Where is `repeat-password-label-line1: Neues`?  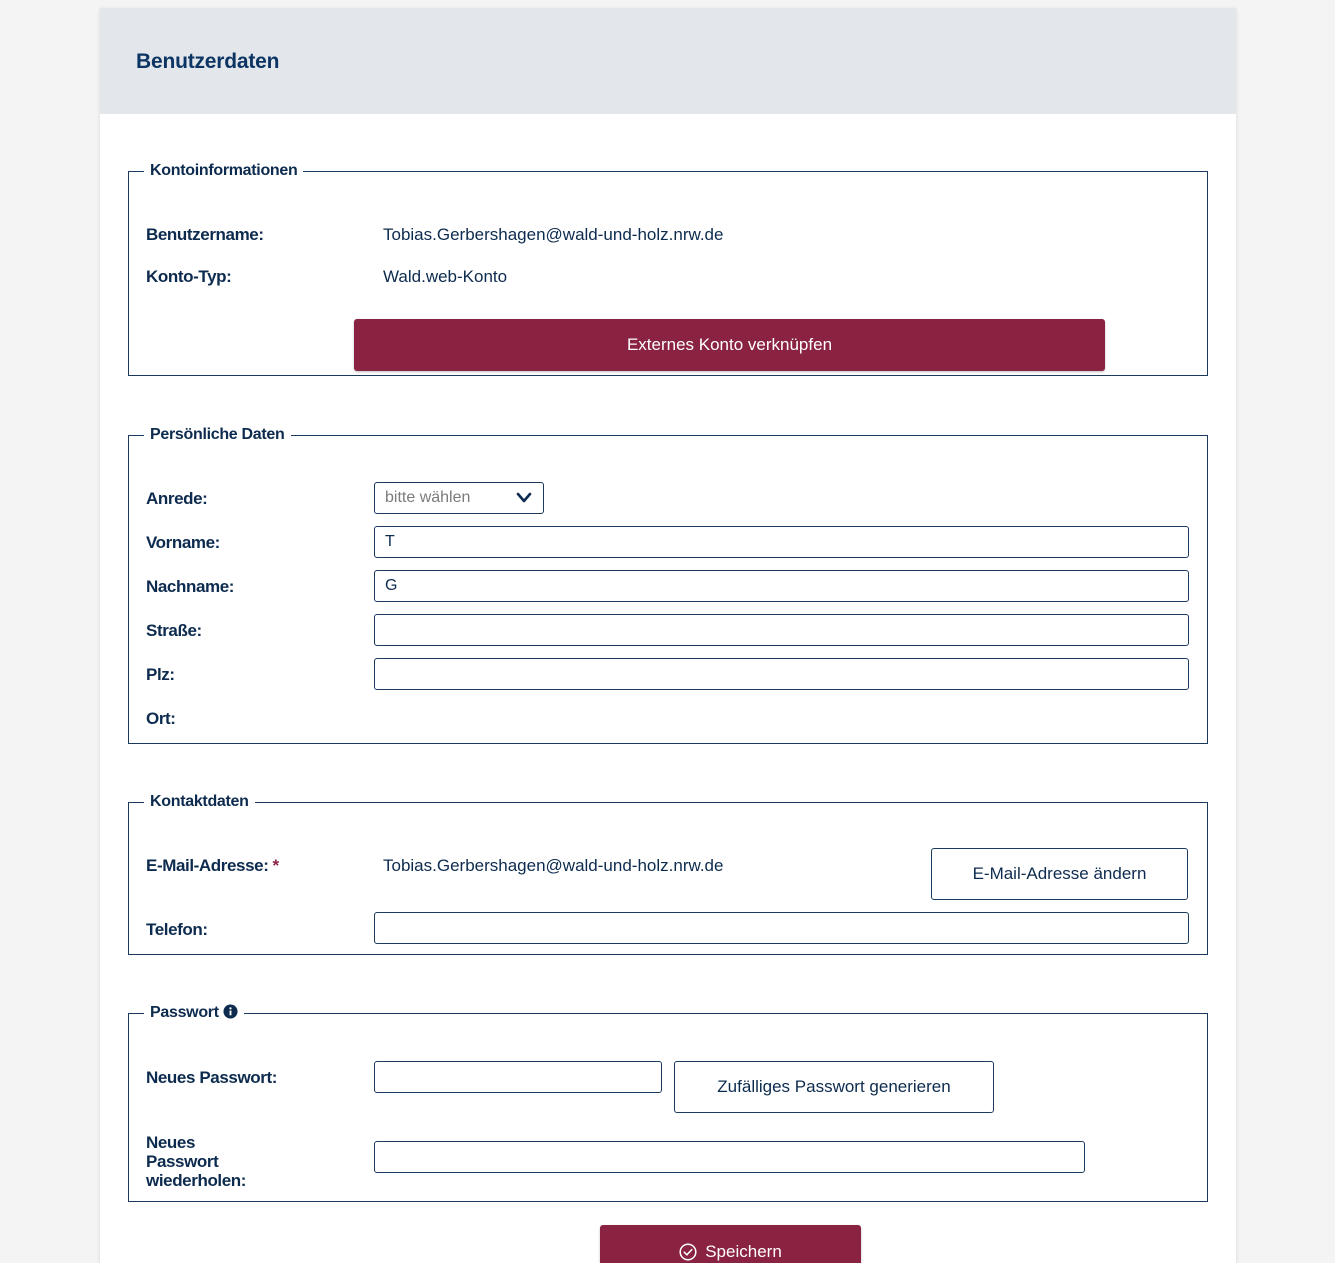 repeat-password-label-line1: Neues is located at coordinates (171, 1142).